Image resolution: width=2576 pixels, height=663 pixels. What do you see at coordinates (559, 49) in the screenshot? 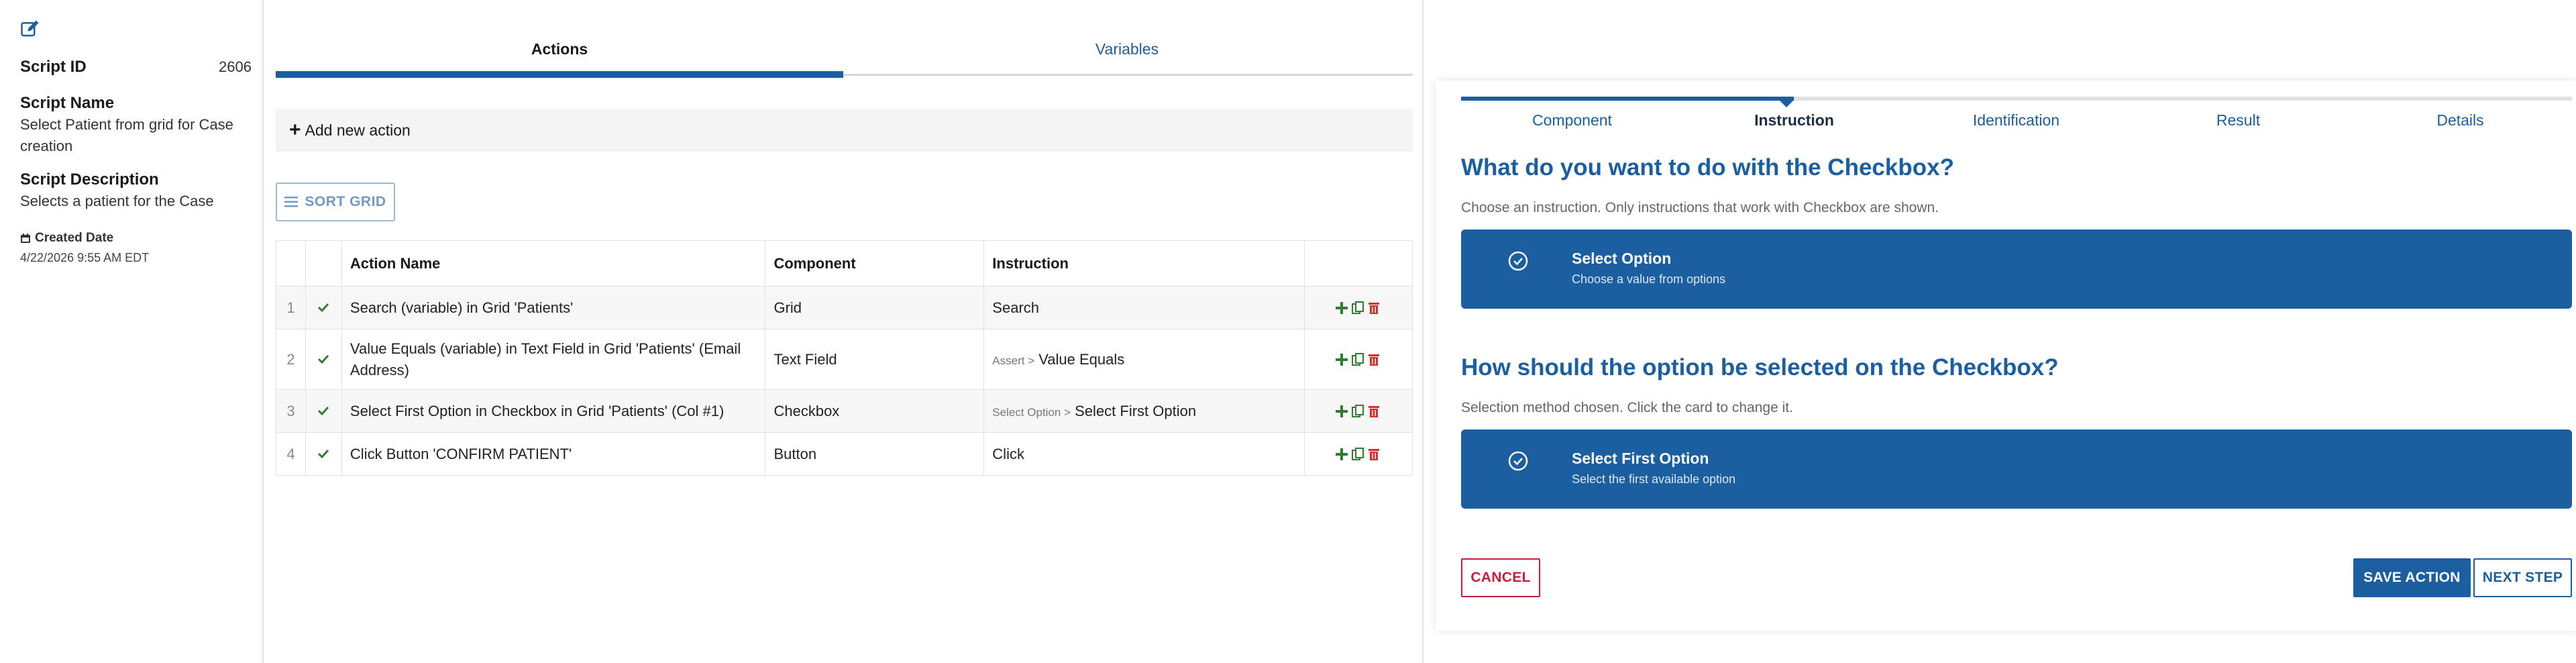
I see `tab-actions: Actions` at bounding box center [559, 49].